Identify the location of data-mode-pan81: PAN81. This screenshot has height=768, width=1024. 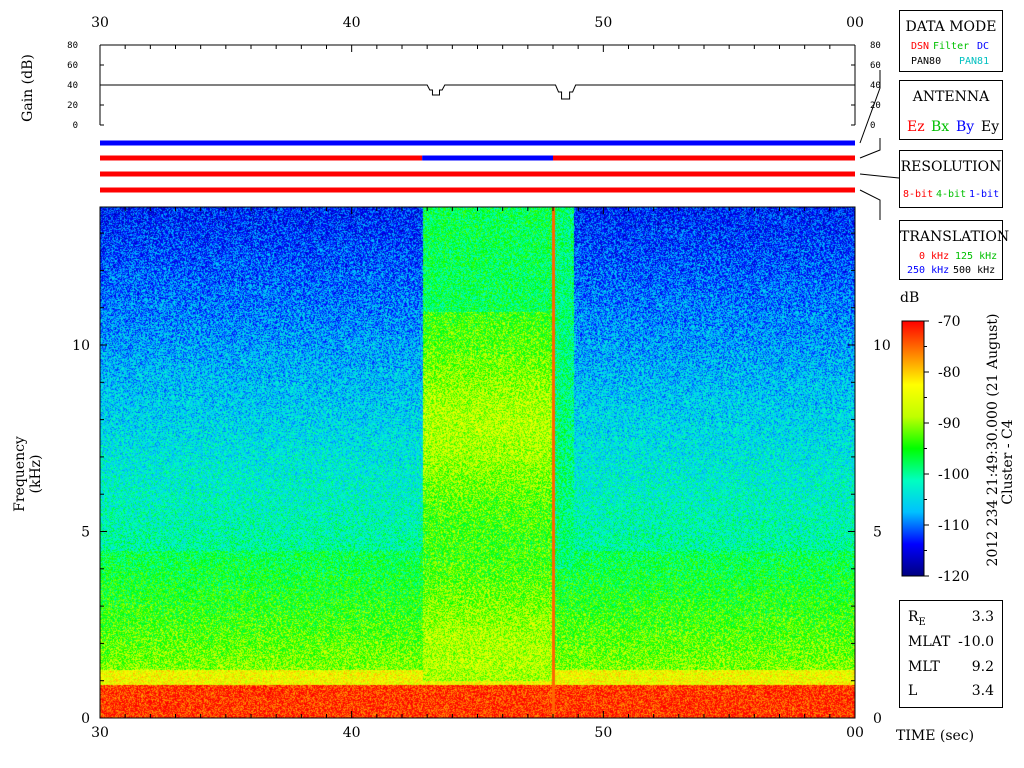
(974, 61).